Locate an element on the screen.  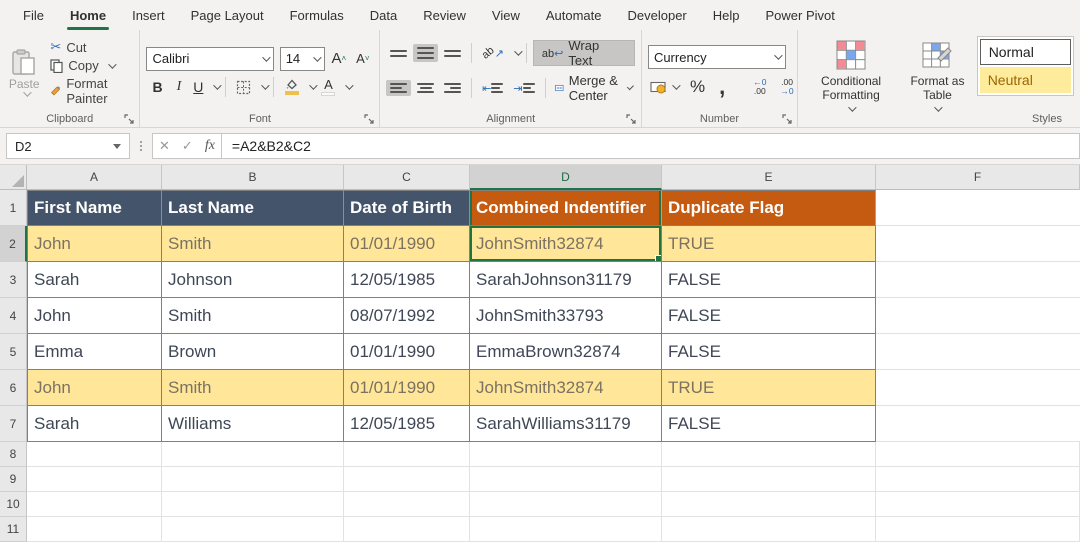
cell-B7: Williams is located at coordinates (253, 424).